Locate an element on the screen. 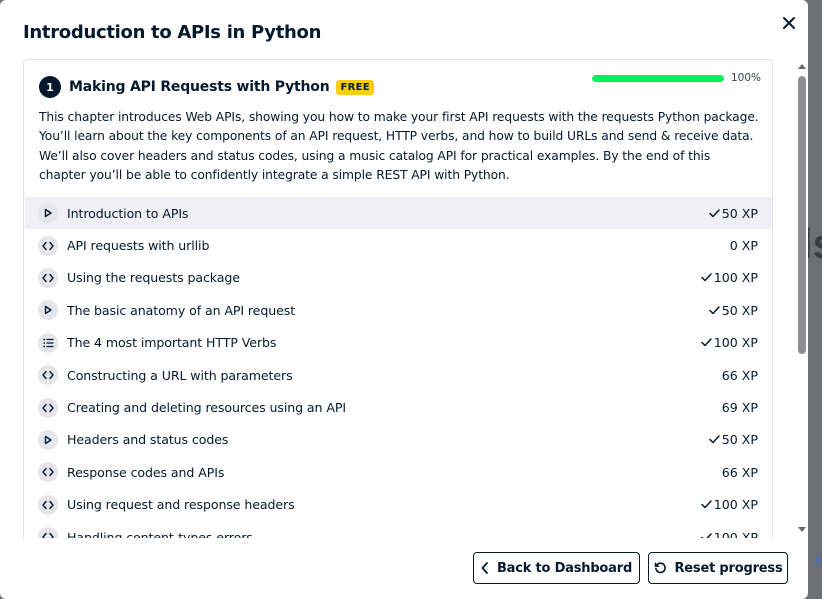 The image size is (822, 599). close-icon is located at coordinates (789, 23).